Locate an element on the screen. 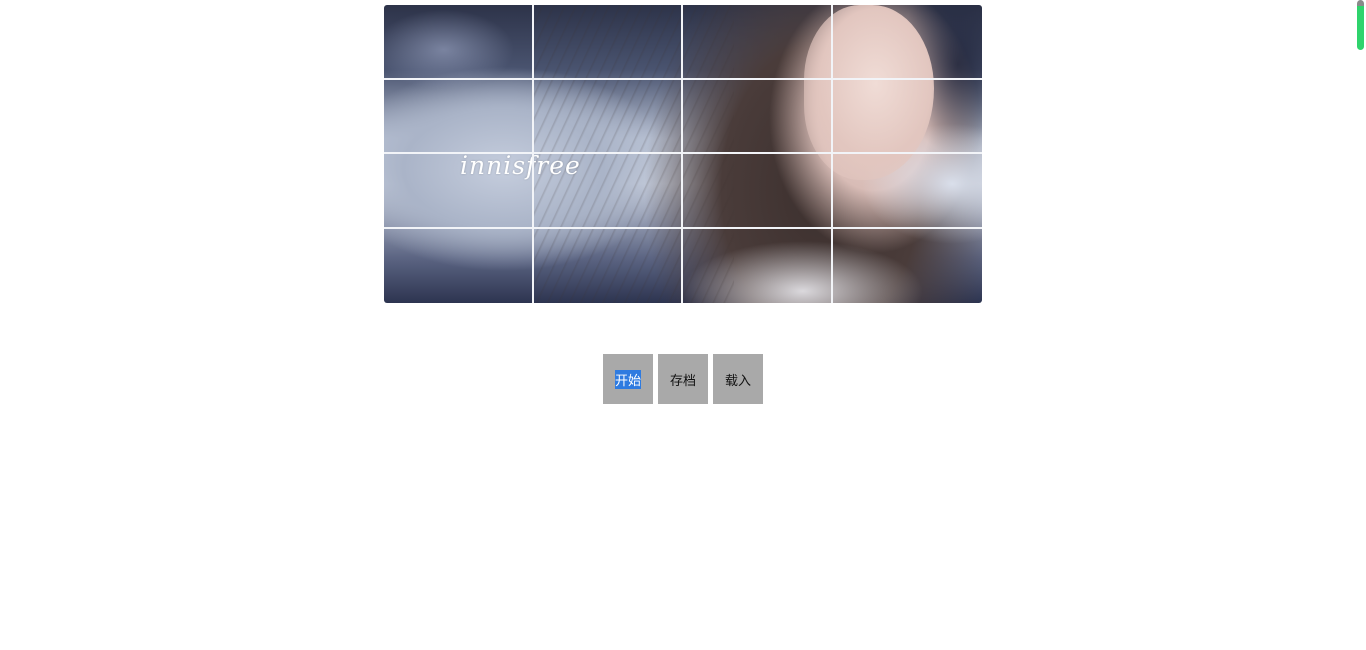  save-button-label: 存档 is located at coordinates (682, 381).